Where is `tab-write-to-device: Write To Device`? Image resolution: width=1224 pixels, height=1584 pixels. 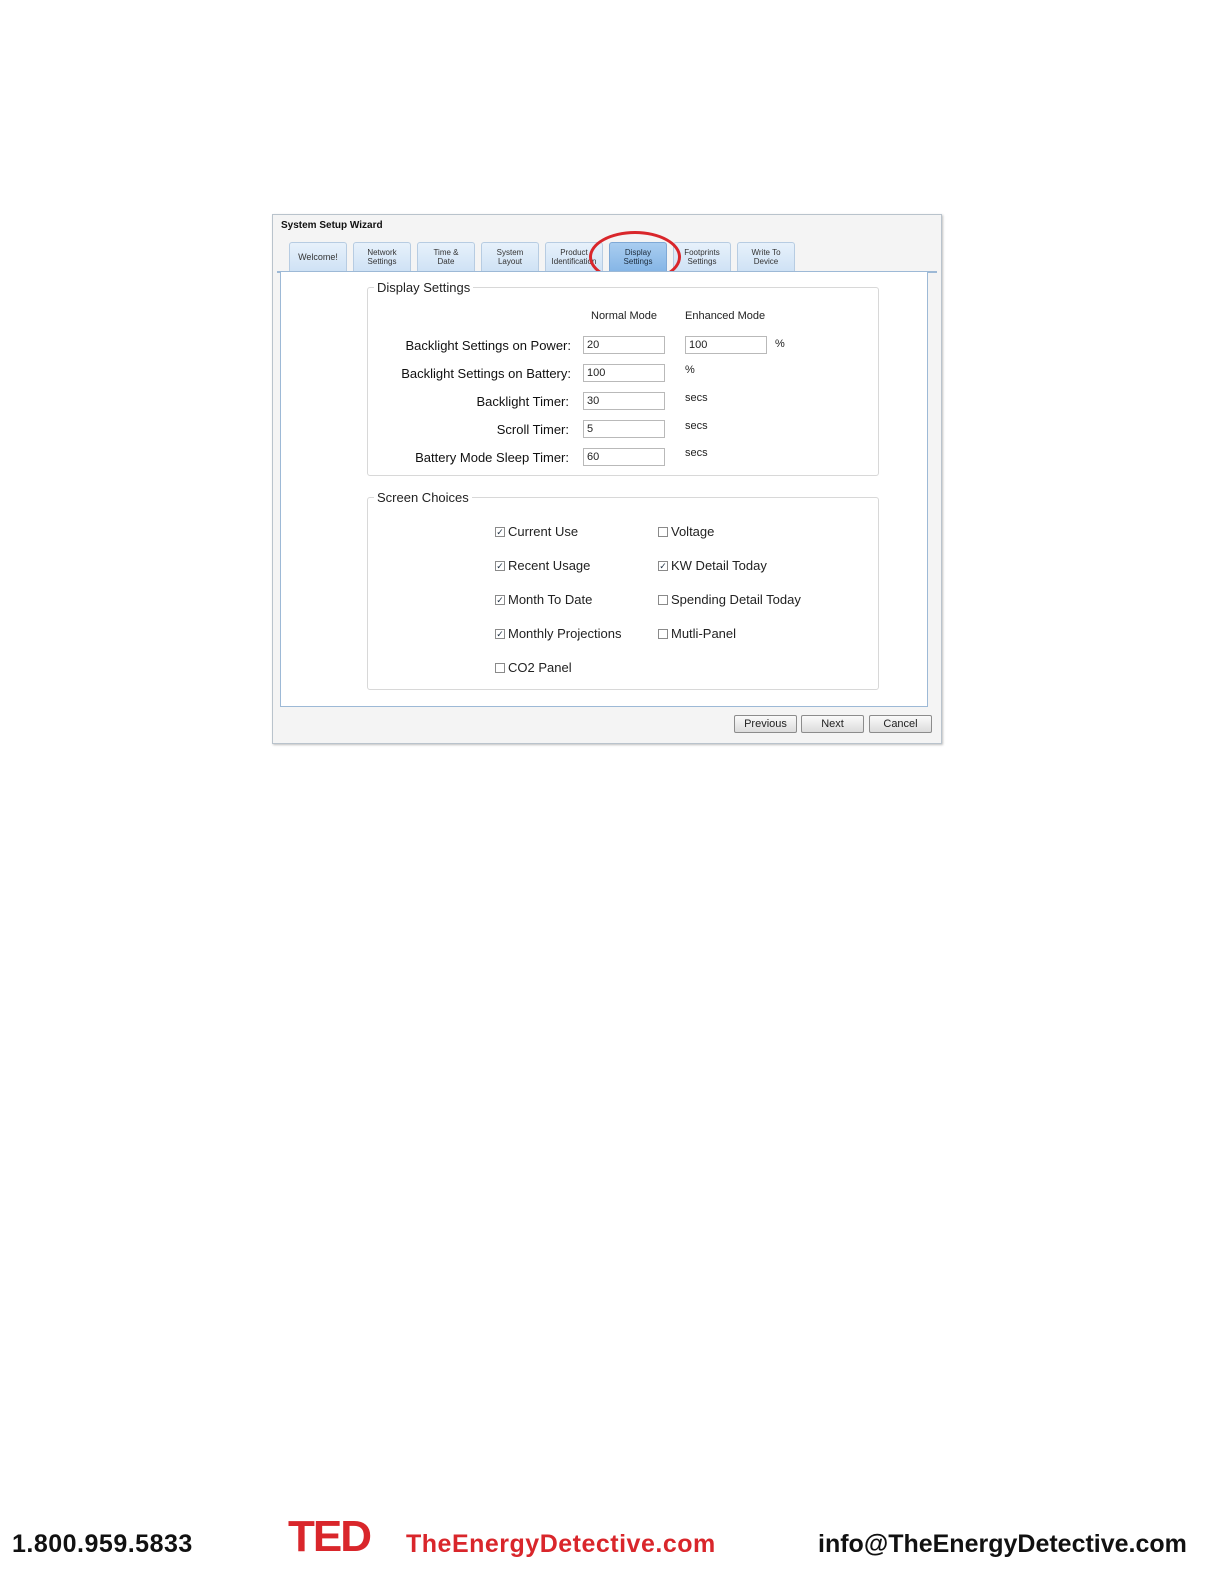 tab-write-to-device: Write To Device is located at coordinates (766, 256).